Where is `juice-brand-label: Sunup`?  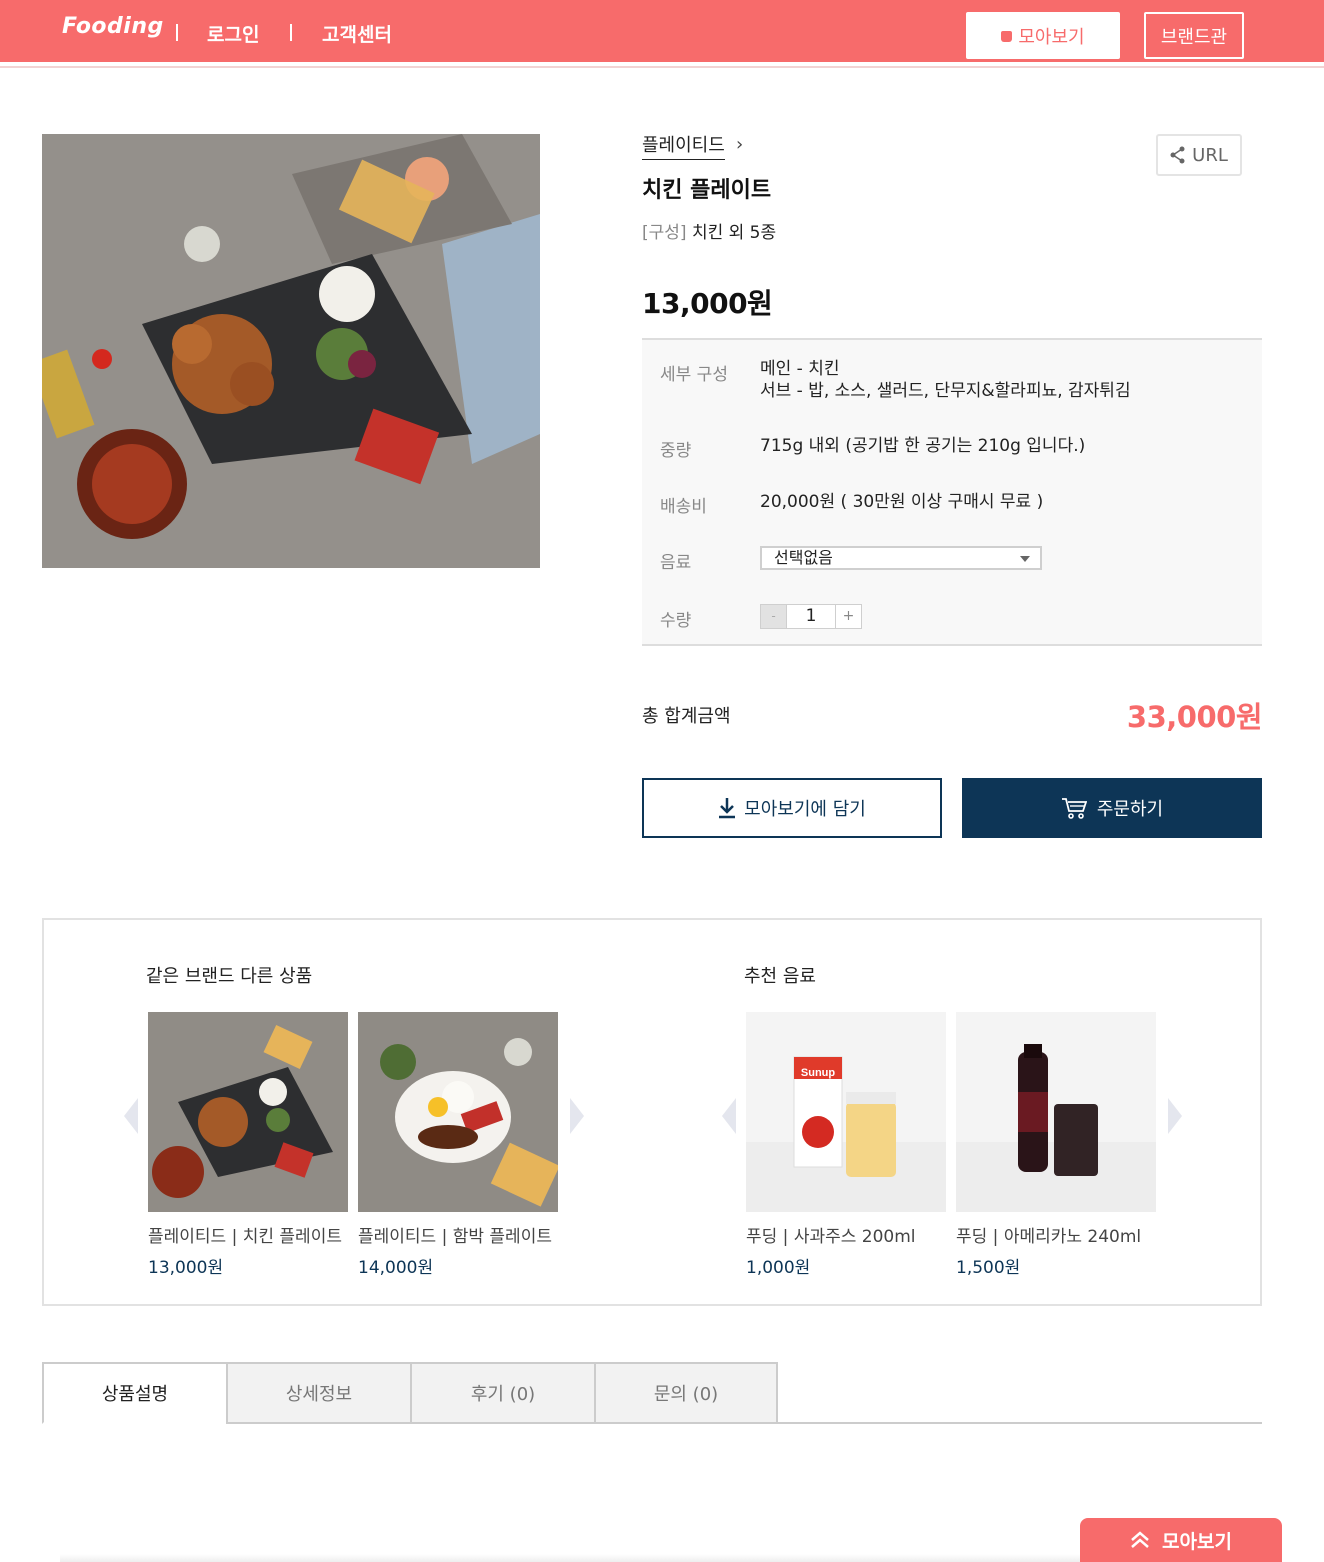 juice-brand-label: Sunup is located at coordinates (818, 1073).